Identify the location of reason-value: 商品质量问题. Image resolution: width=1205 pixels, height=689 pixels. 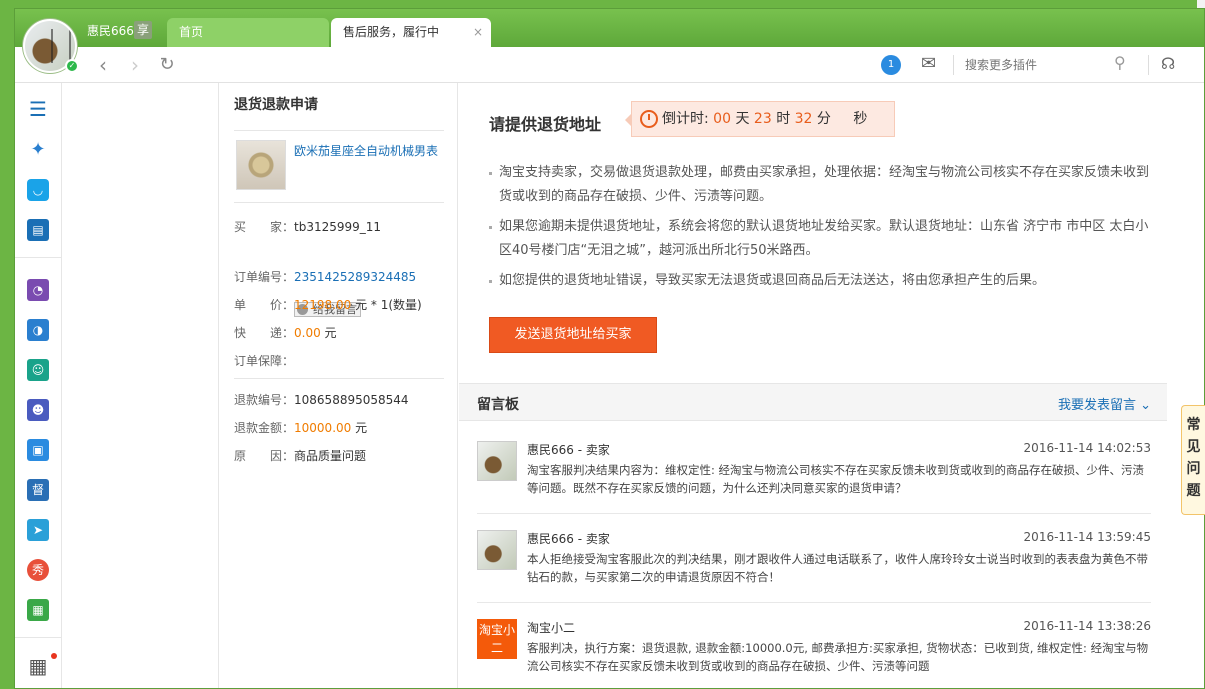
(330, 456).